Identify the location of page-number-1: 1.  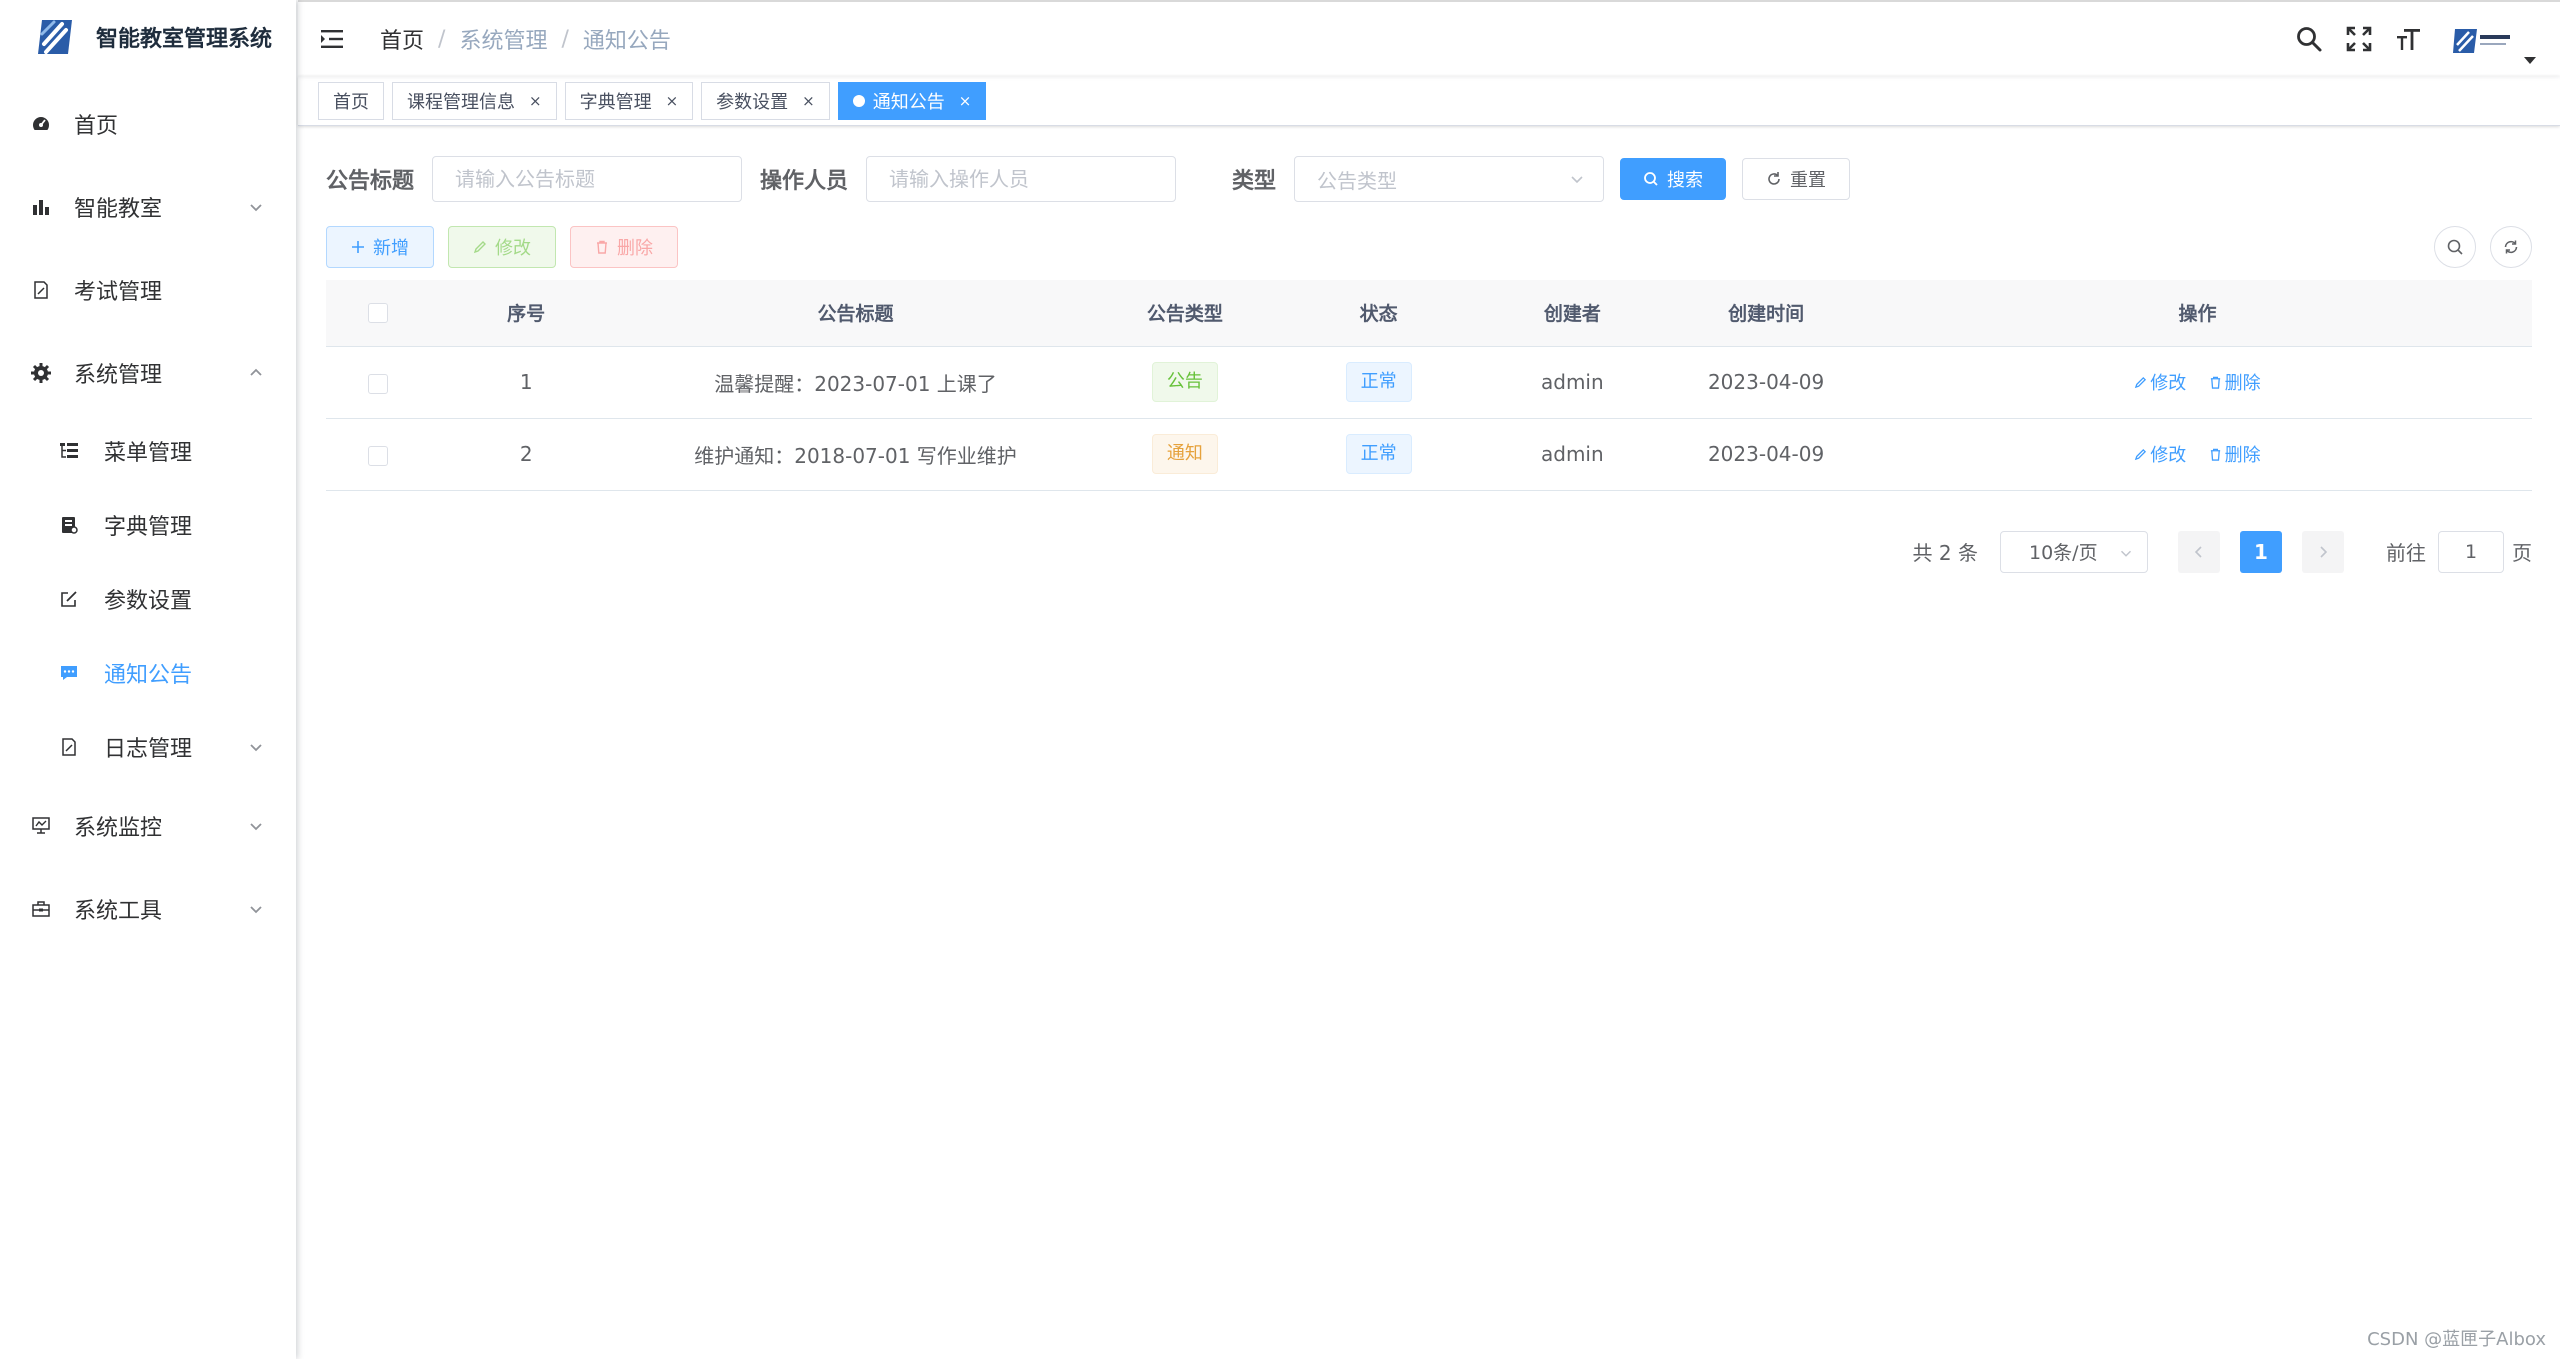
(2261, 551).